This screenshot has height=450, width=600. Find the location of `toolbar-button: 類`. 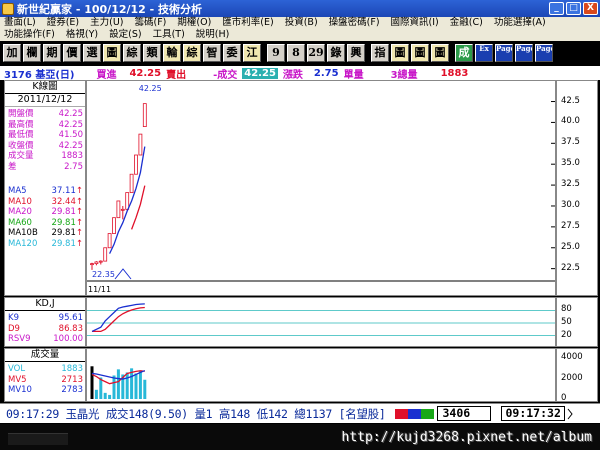

toolbar-button: 類 is located at coordinates (152, 53).